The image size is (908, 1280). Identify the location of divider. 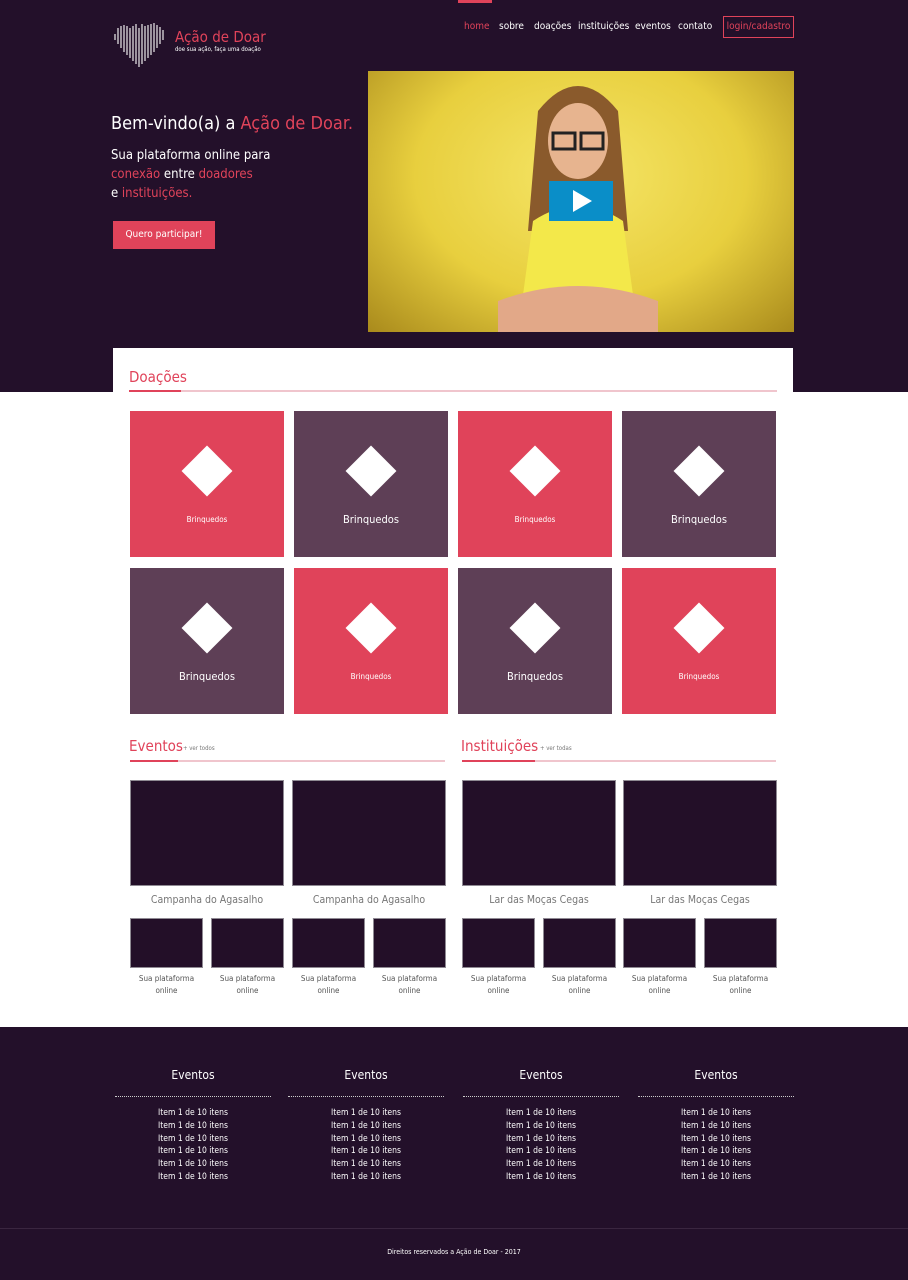
(453, 391).